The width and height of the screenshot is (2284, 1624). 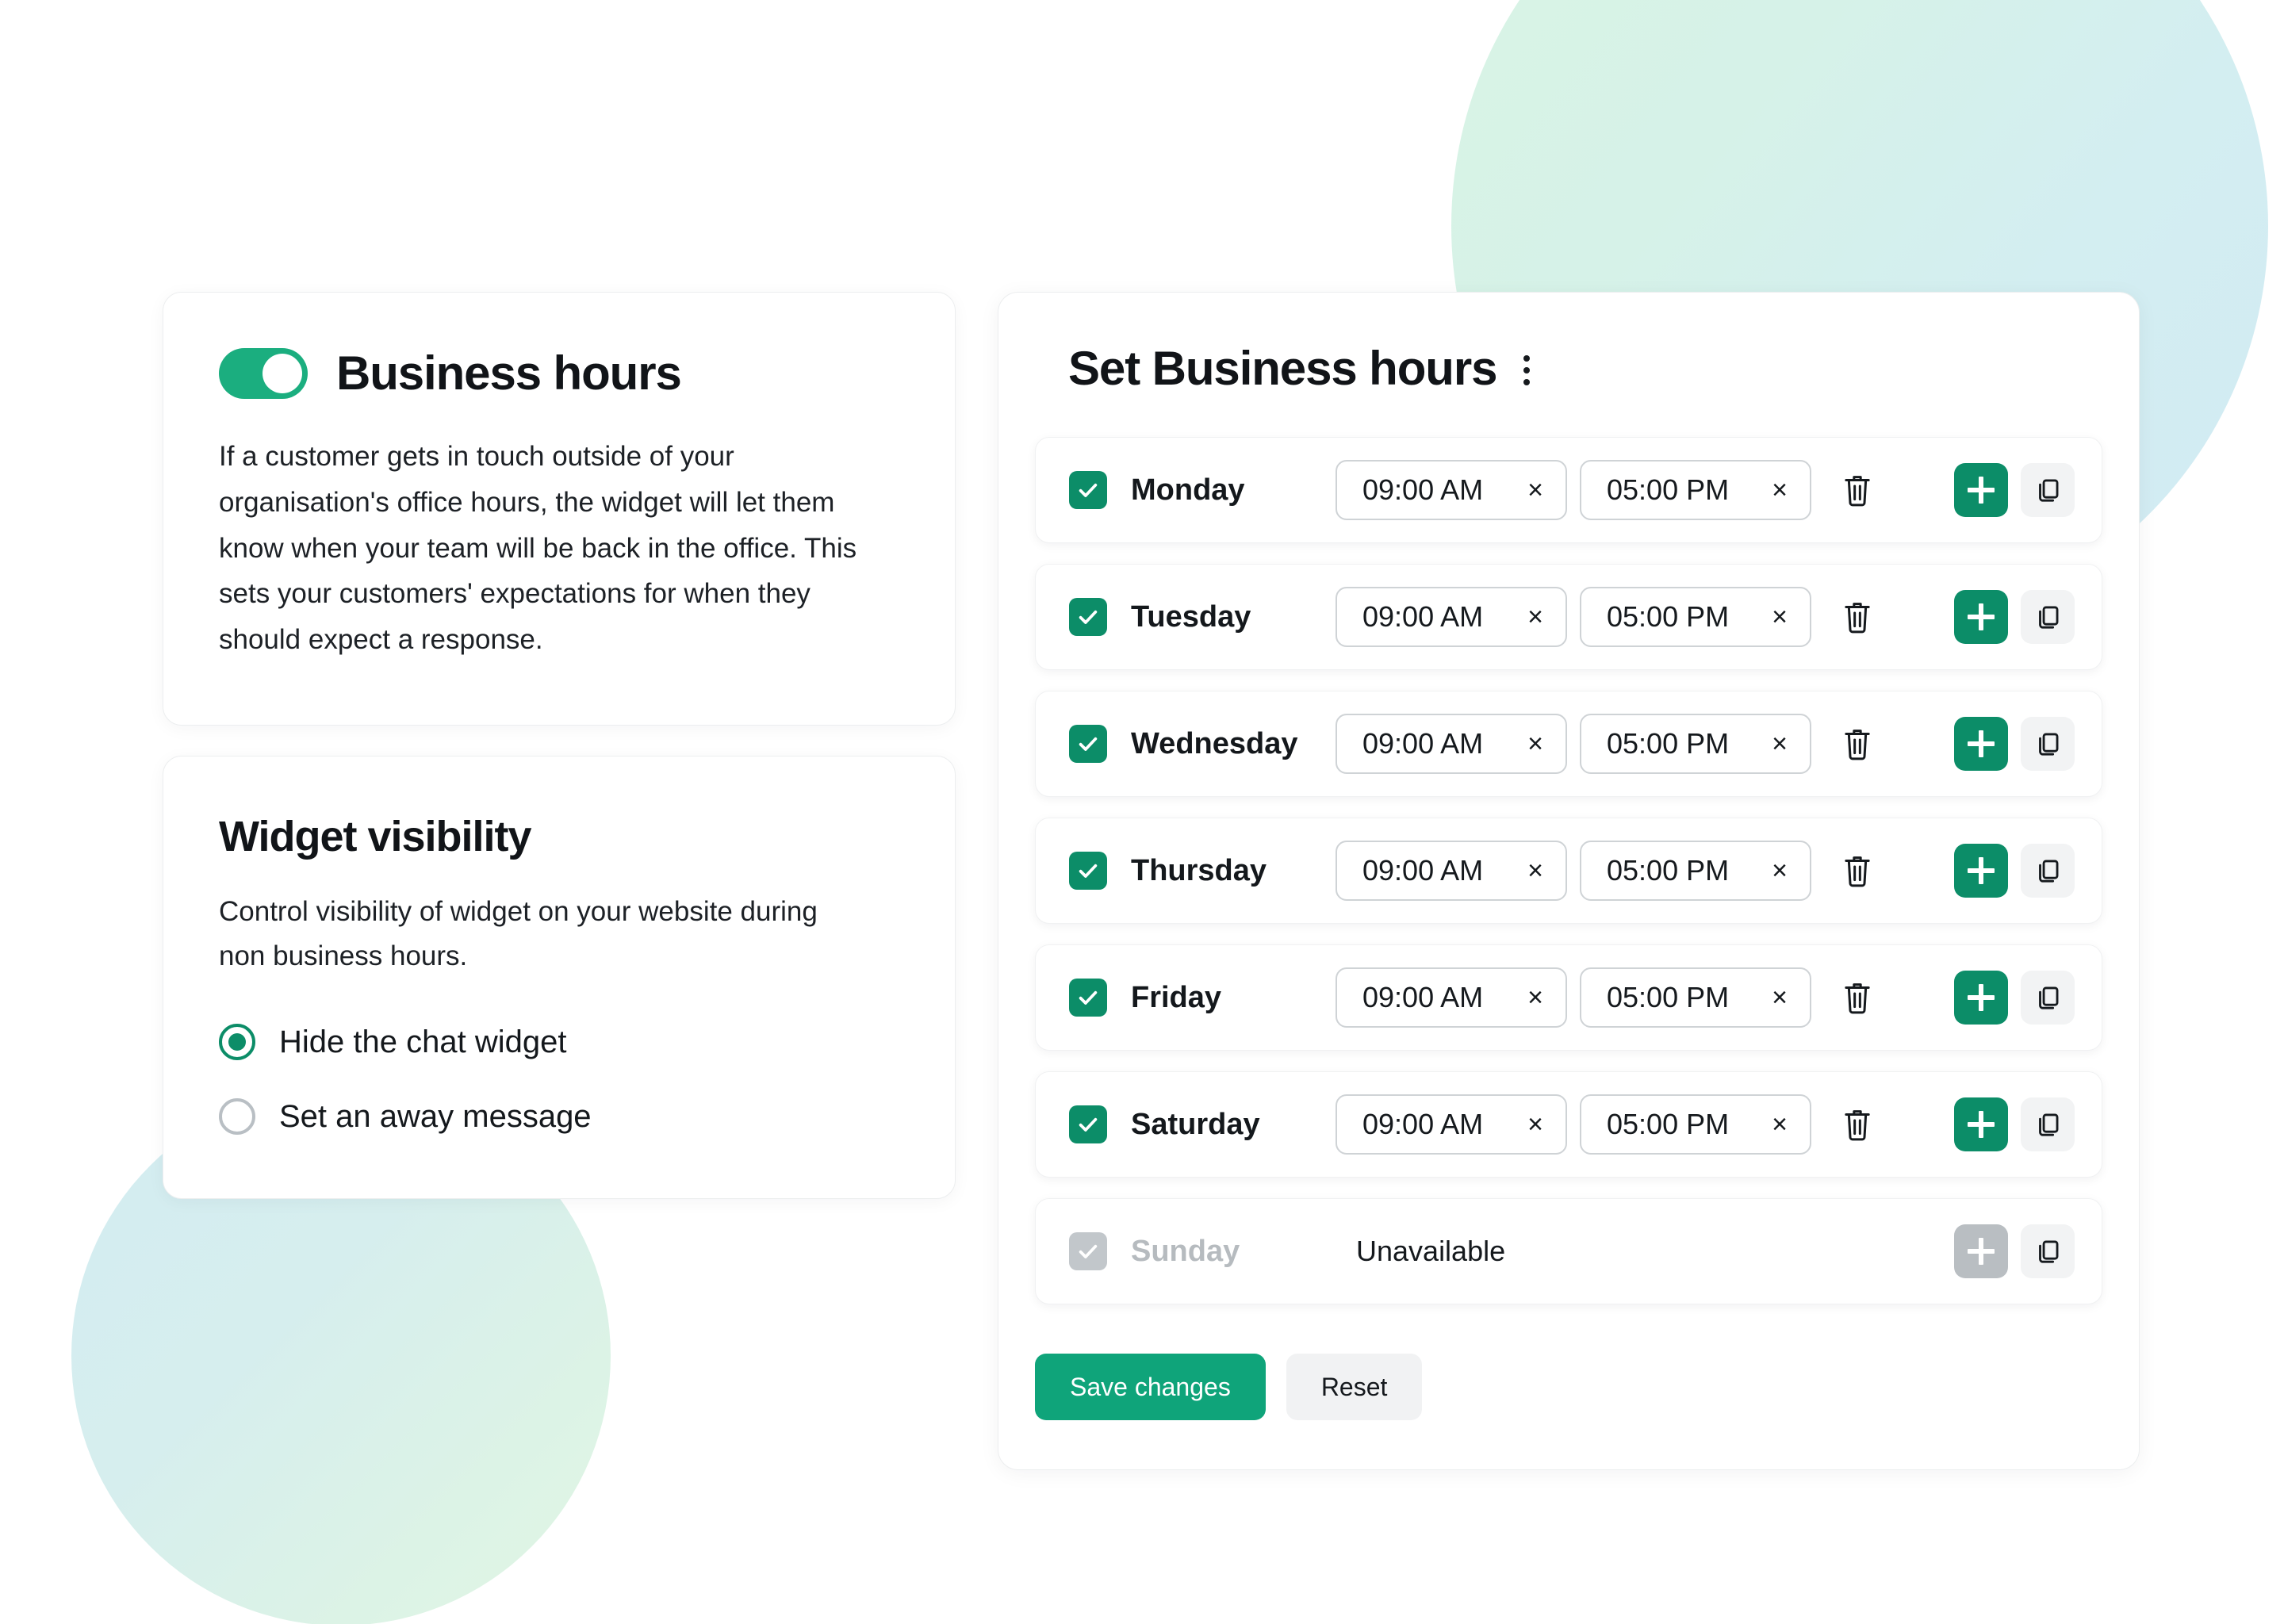 I want to click on day-label: Sunday, so click(x=1185, y=1251).